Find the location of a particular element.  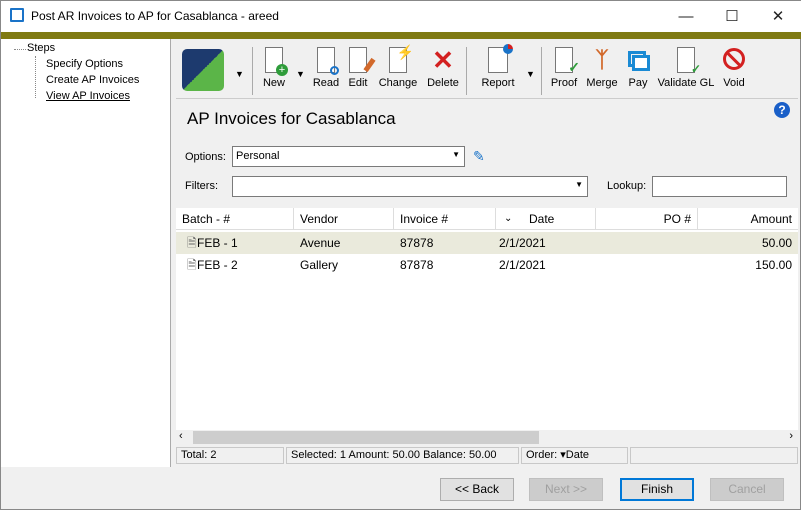

delete-x-icon: ✕ is located at coordinates (443, 60).